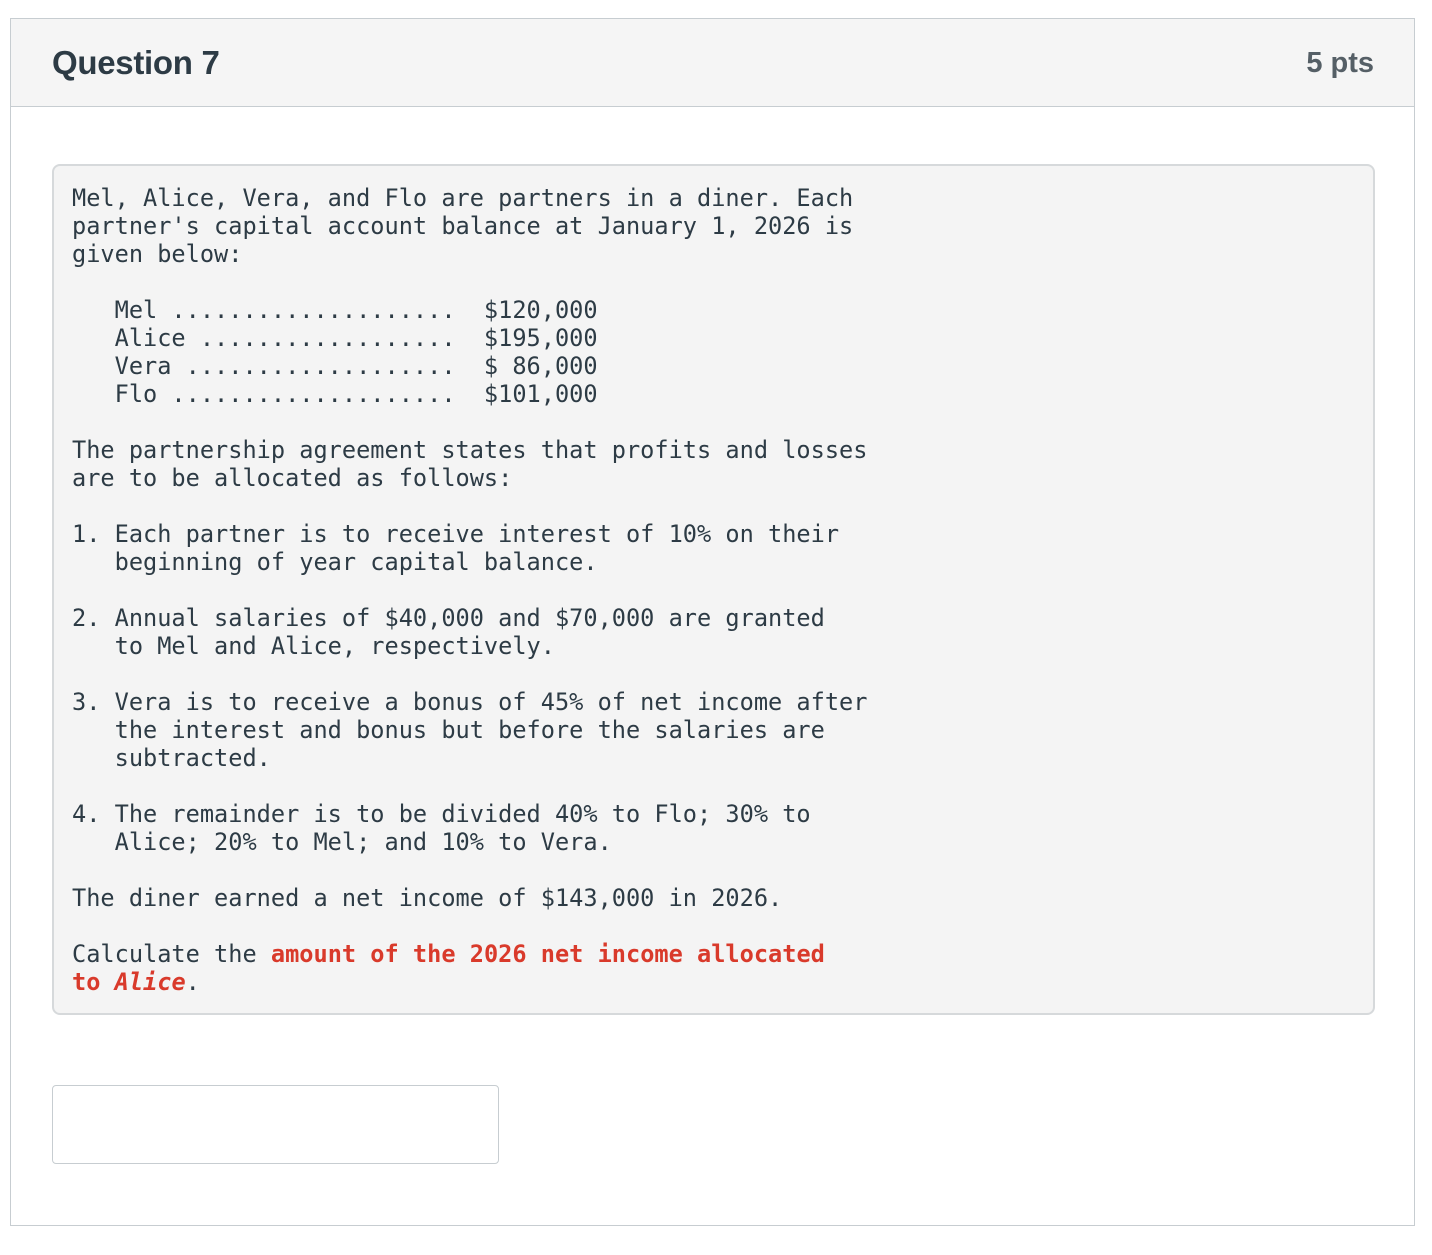 This screenshot has width=1432, height=1255. Describe the element at coordinates (171, 954) in the screenshot. I see `prompt-prefix: Calculate the` at that location.